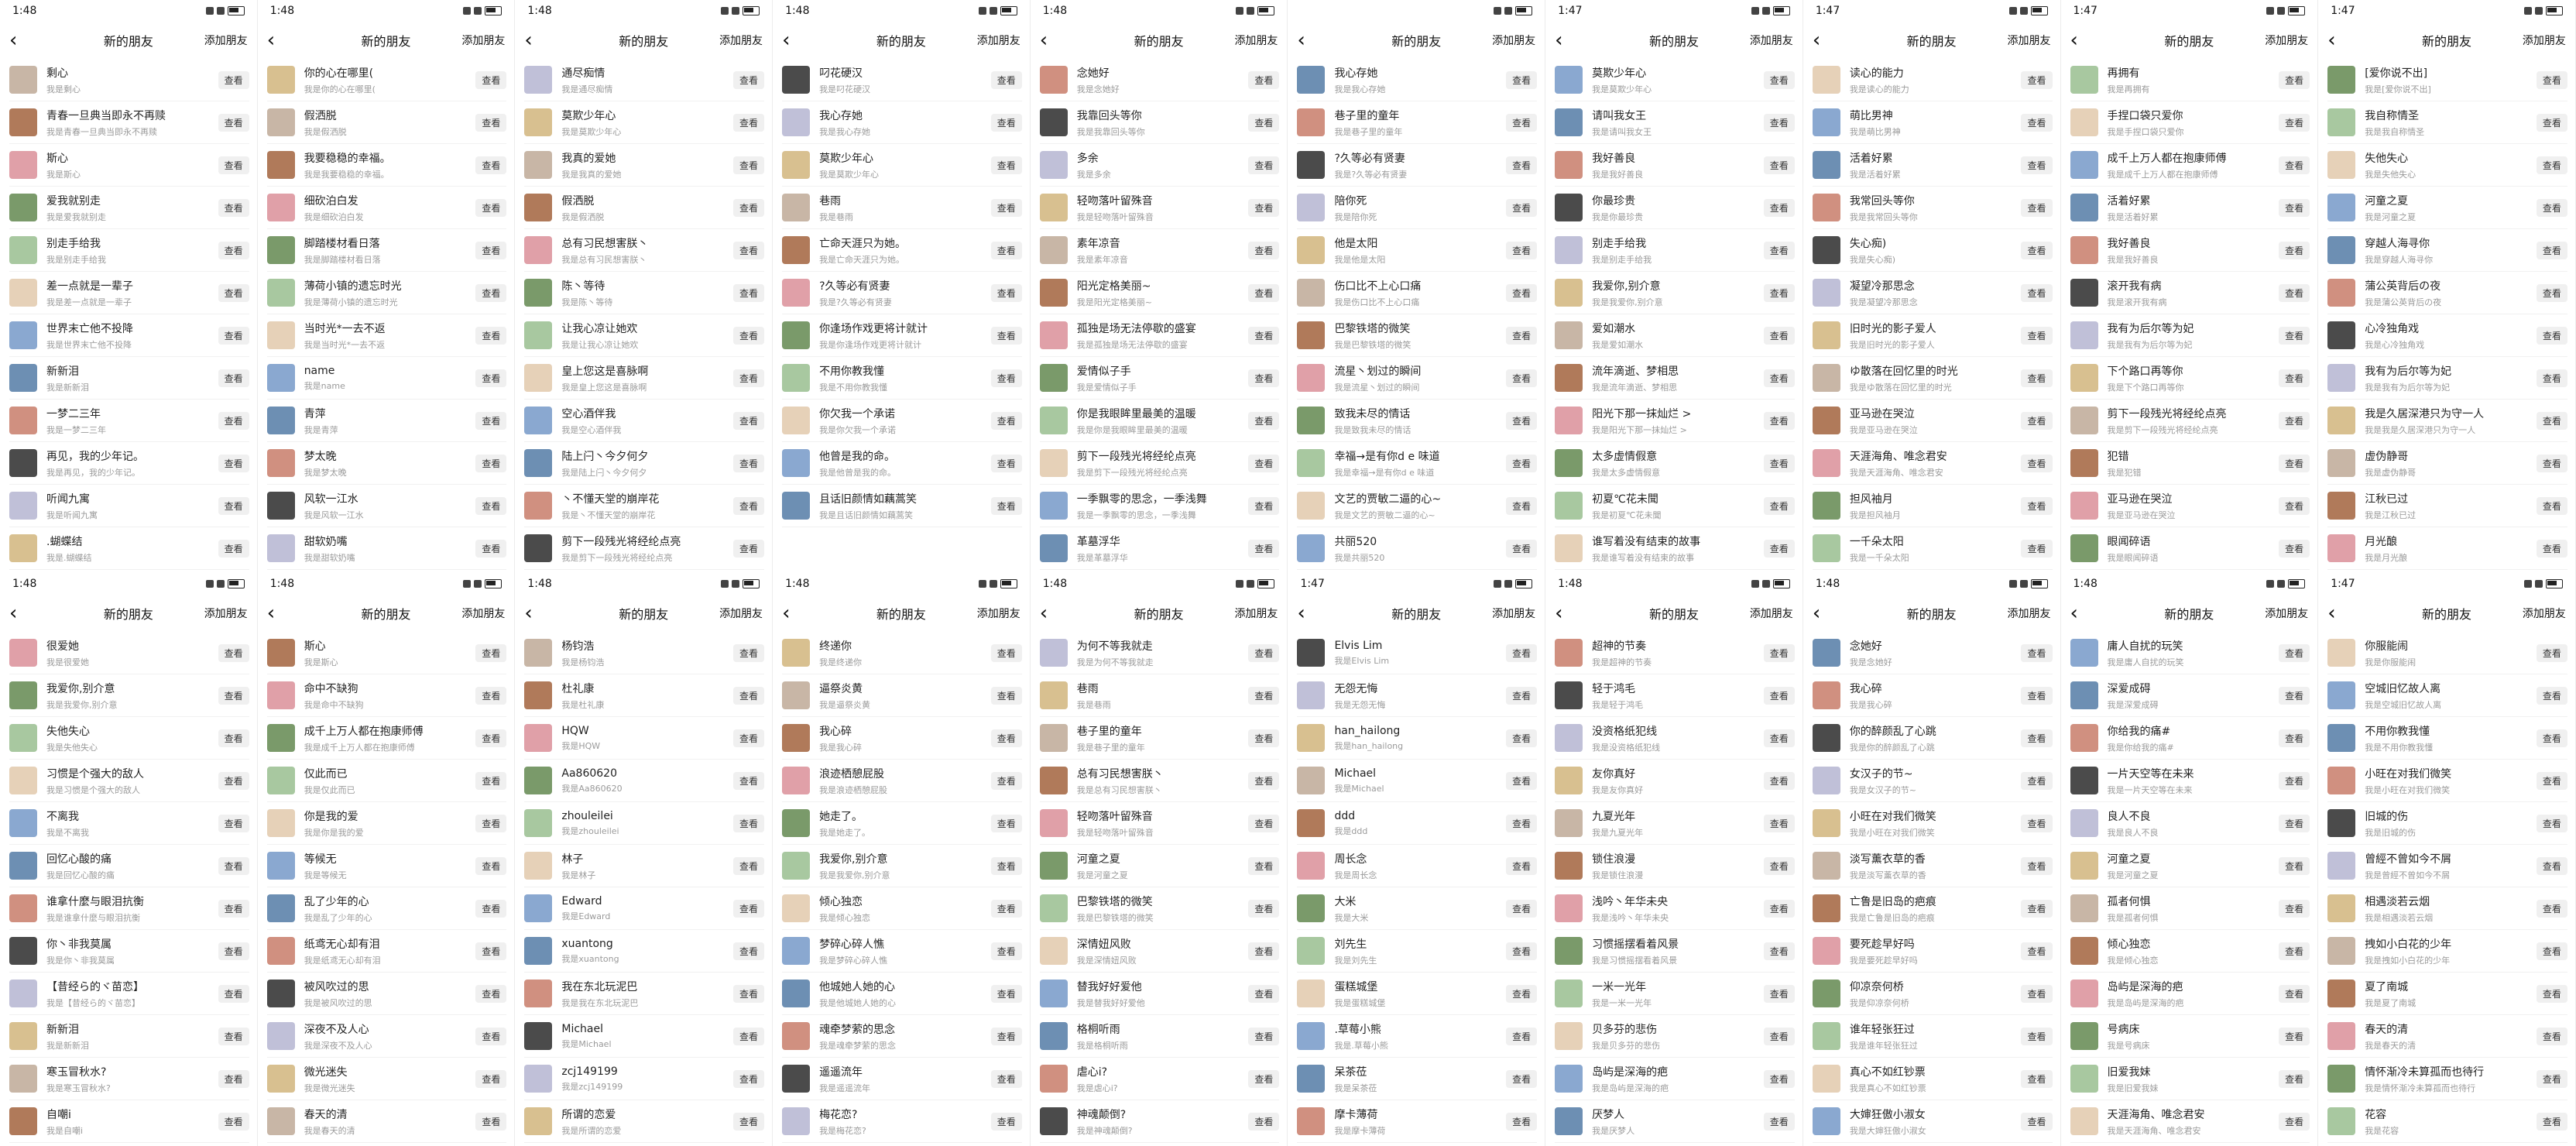 Image resolution: width=2576 pixels, height=1146 pixels. Describe the element at coordinates (1159, 335) in the screenshot. I see `list-item: 孤独是场无法停歇的盛宴 我是孤独是场无法停歇的盛宴 查看` at that location.